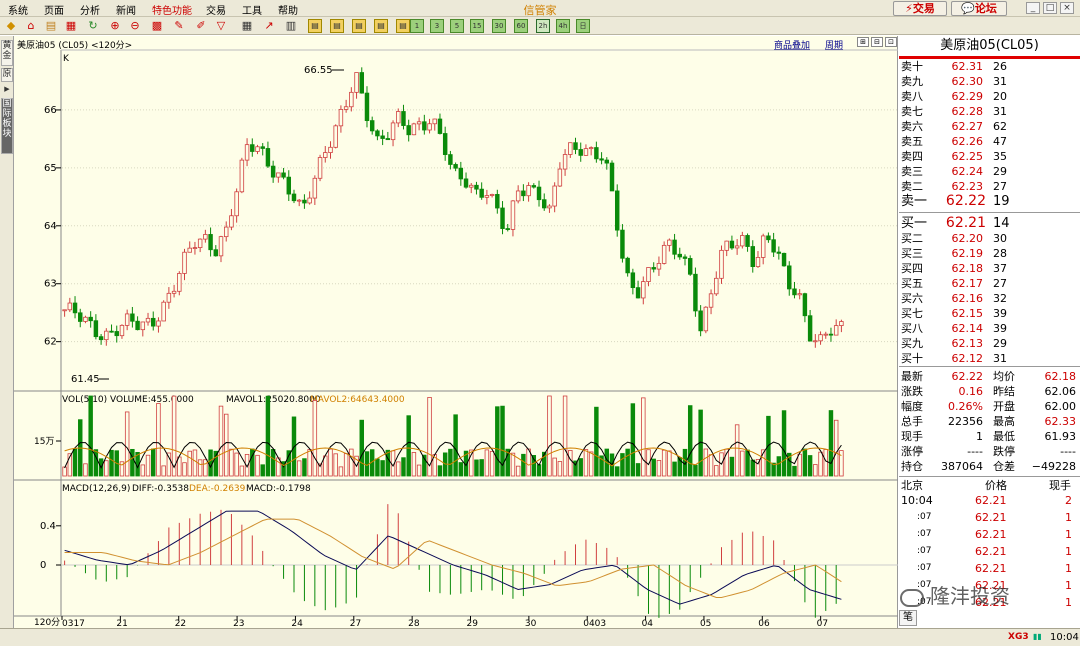  I want to click on bid-volume: 39, so click(1000, 328).